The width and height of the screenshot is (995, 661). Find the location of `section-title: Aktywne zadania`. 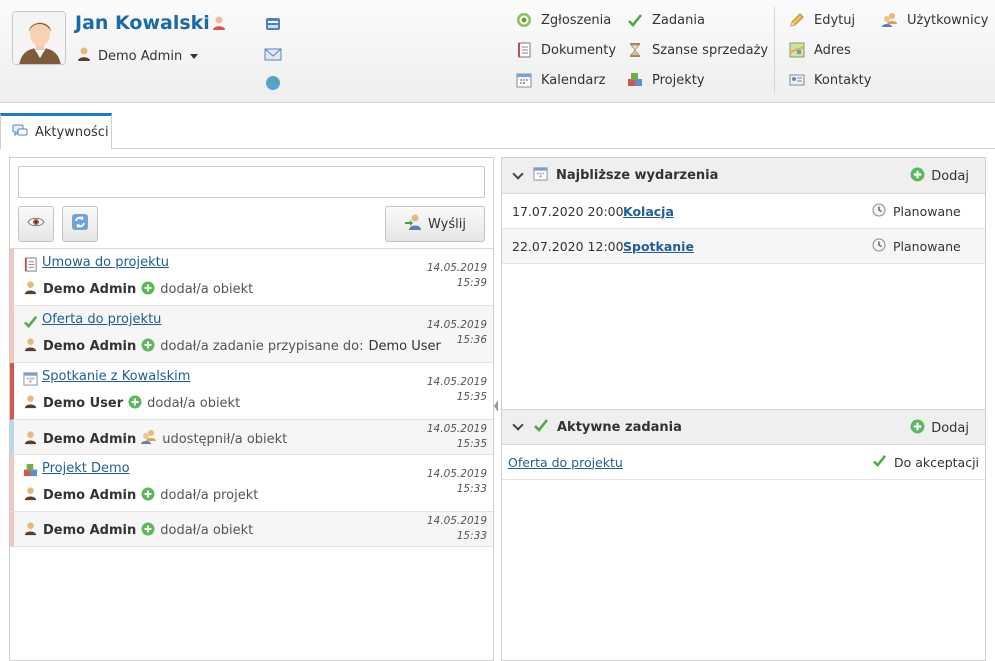

section-title: Aktywne zadania is located at coordinates (619, 427).